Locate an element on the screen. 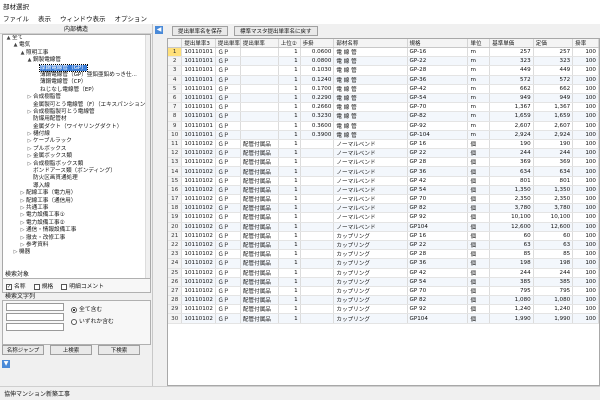  search-target-checkbox: 明細コメント is located at coordinates (82, 285).